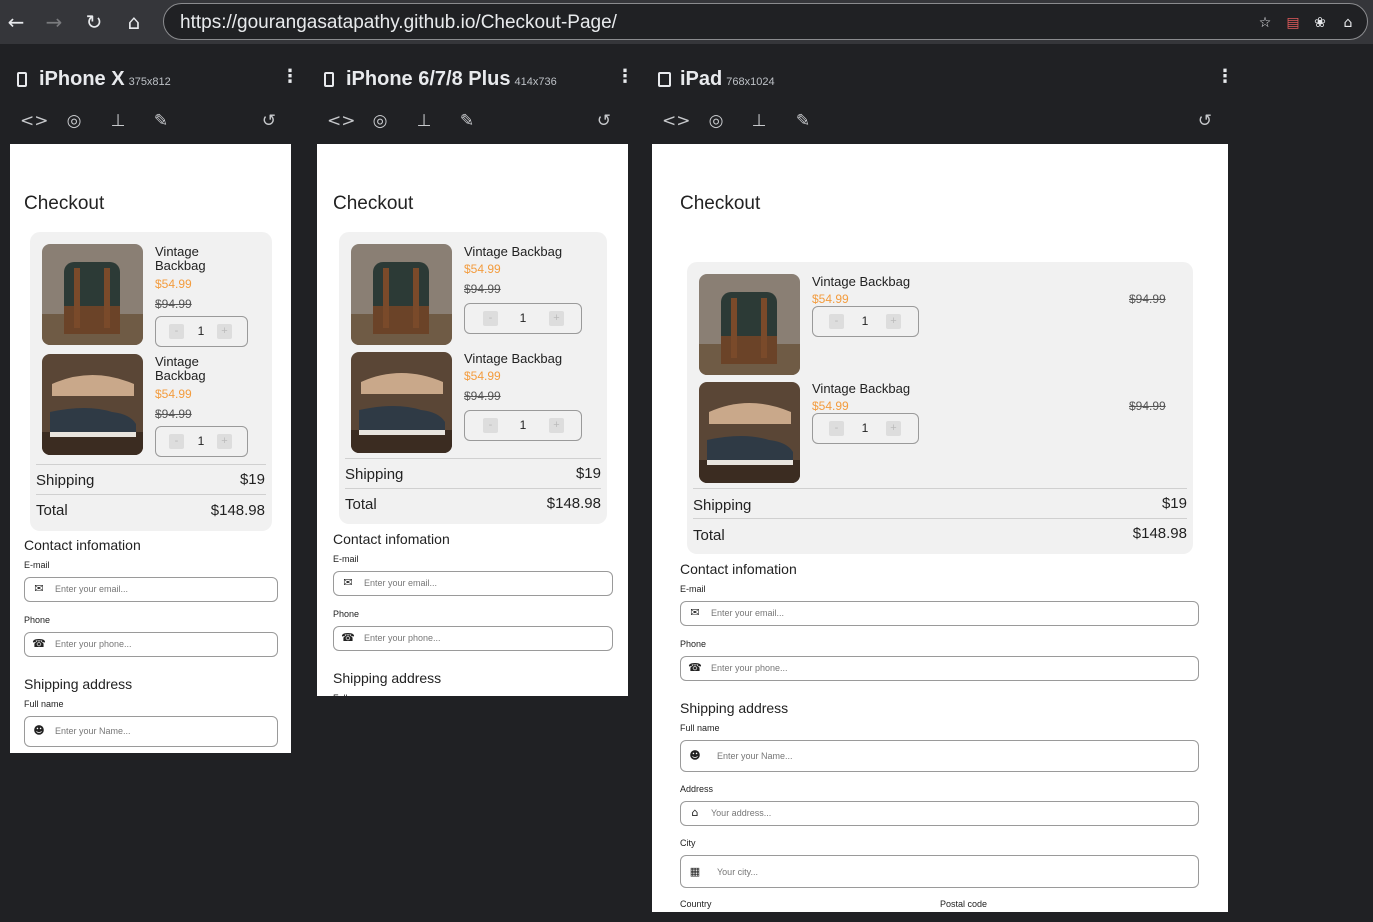 The width and height of the screenshot is (1373, 922). I want to click on shipping-label: Shipping, so click(374, 474).